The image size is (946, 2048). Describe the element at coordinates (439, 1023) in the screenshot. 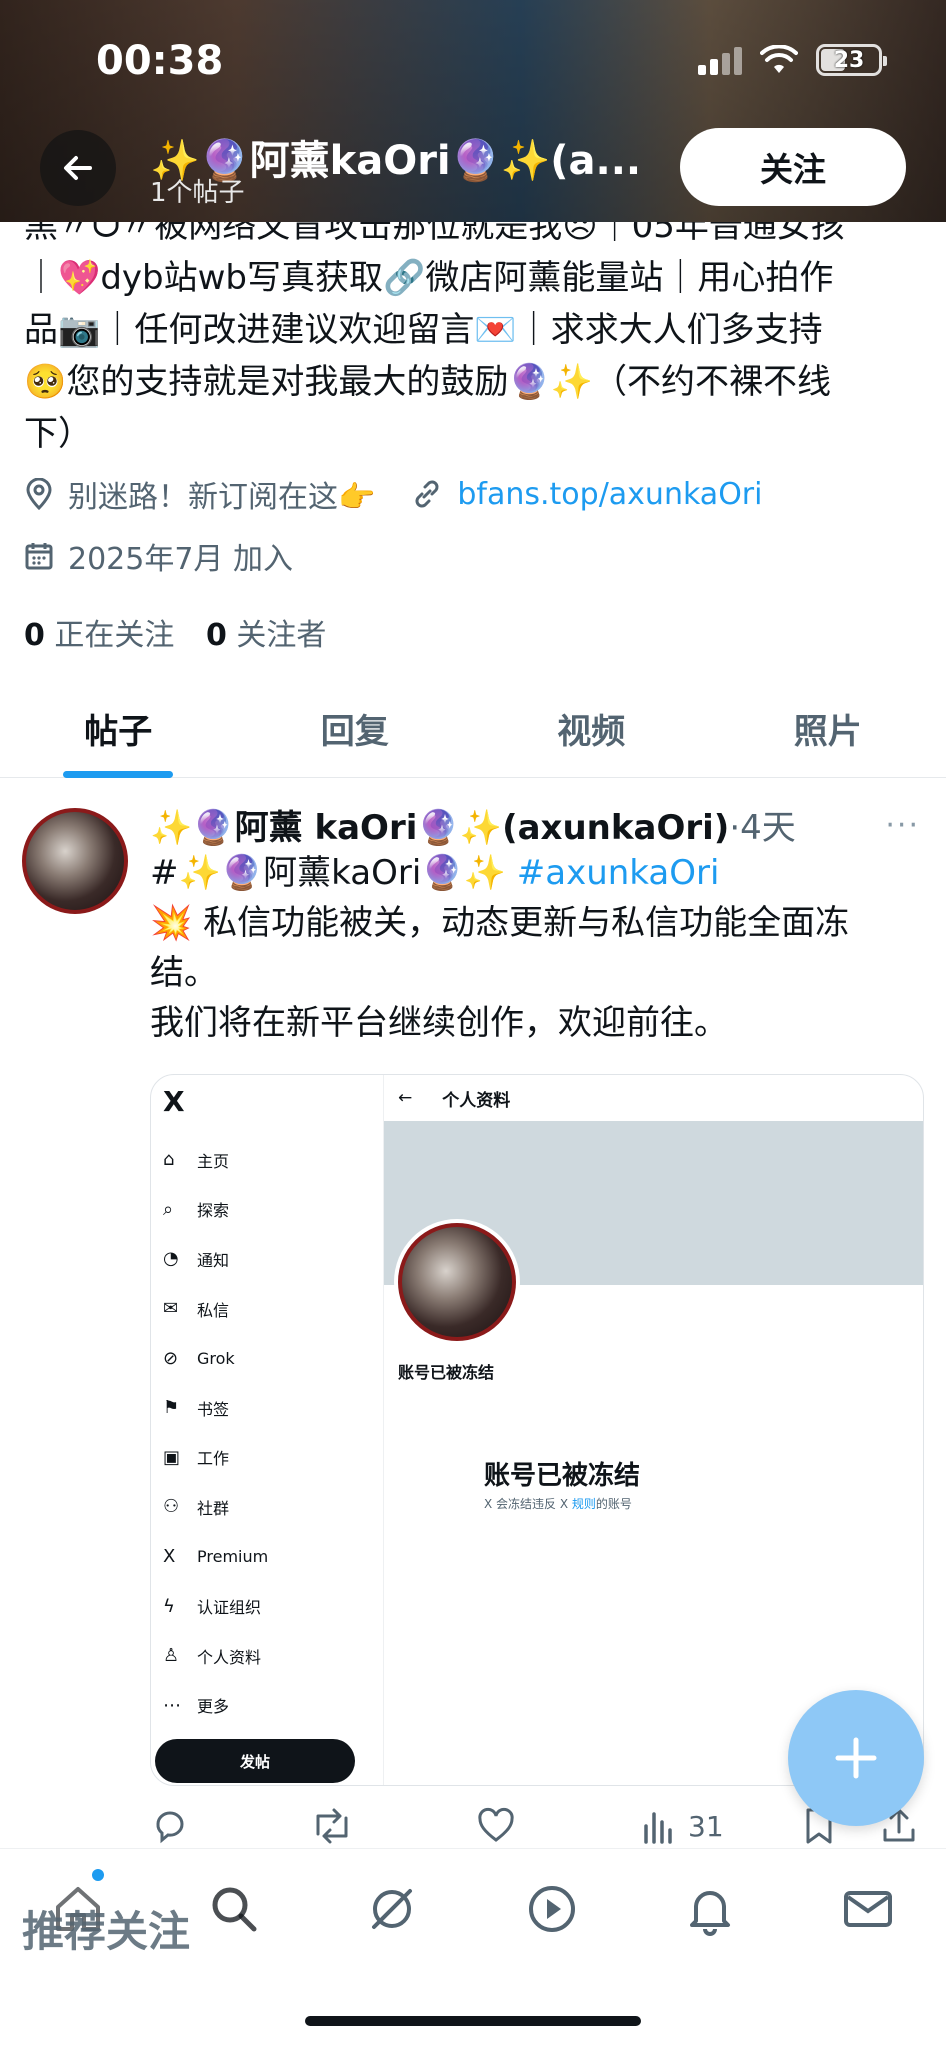

I see `post-text-line: 我们将在新平台继续创作，欢迎前往。` at that location.